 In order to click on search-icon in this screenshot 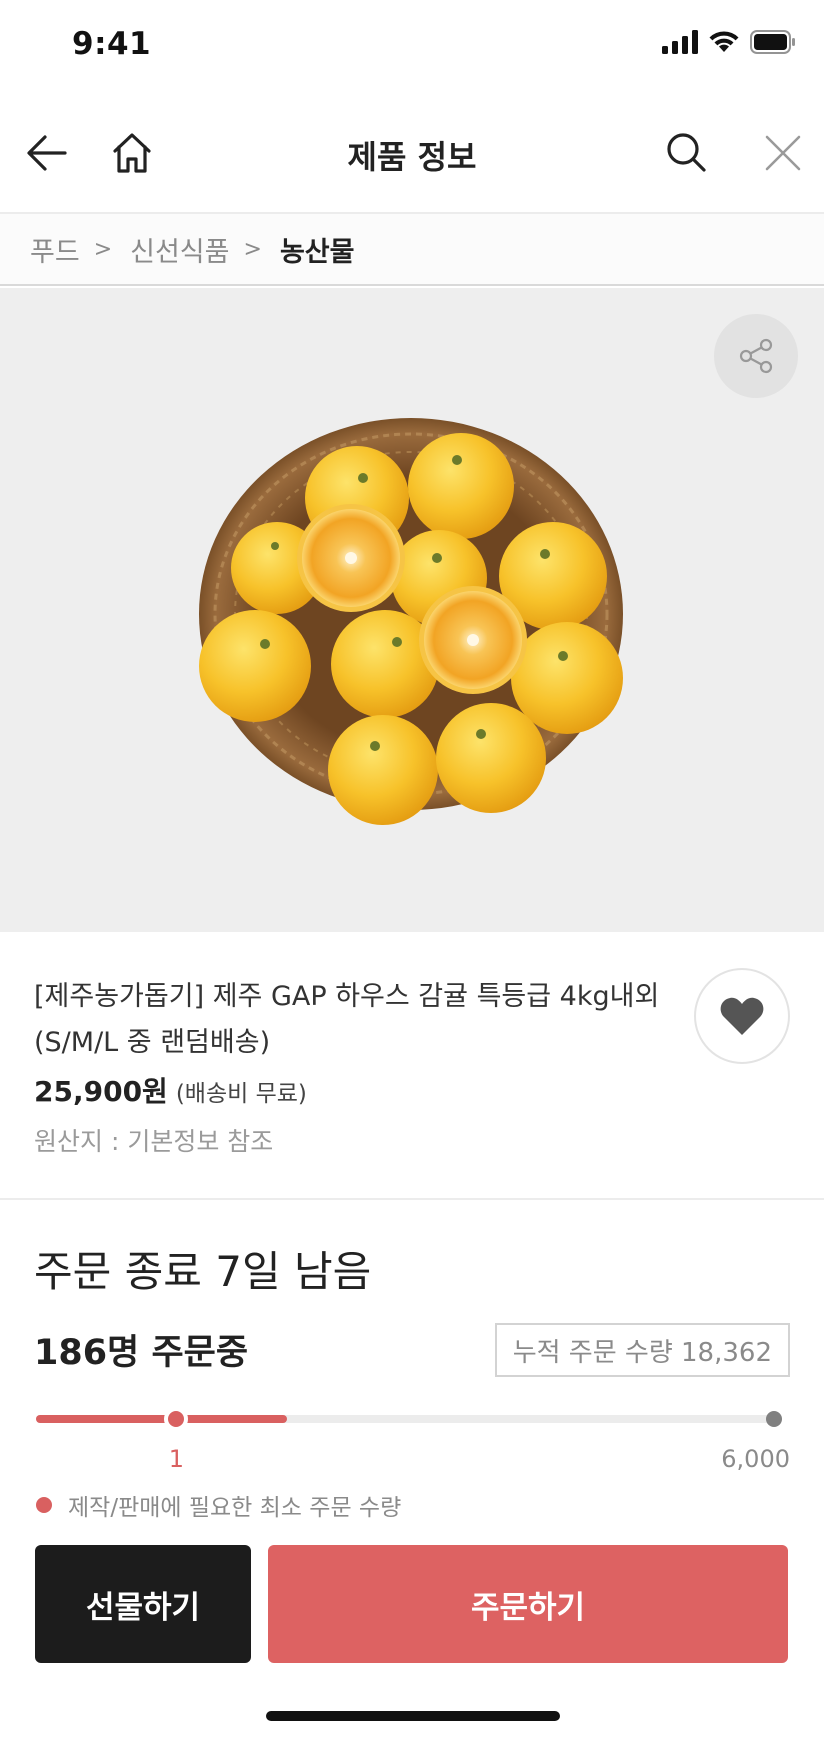, I will do `click(686, 152)`.